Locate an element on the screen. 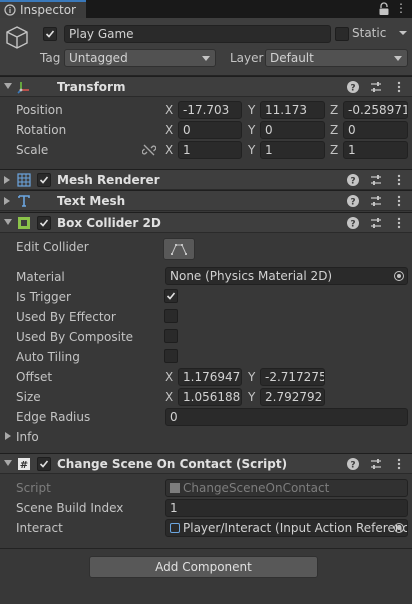  change-scene-enabled-checkbox is located at coordinates (44, 464).